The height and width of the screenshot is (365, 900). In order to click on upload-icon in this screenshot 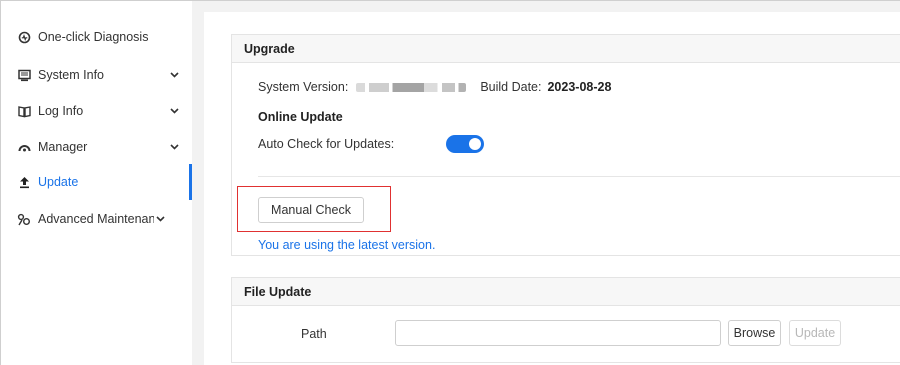, I will do `click(24, 182)`.